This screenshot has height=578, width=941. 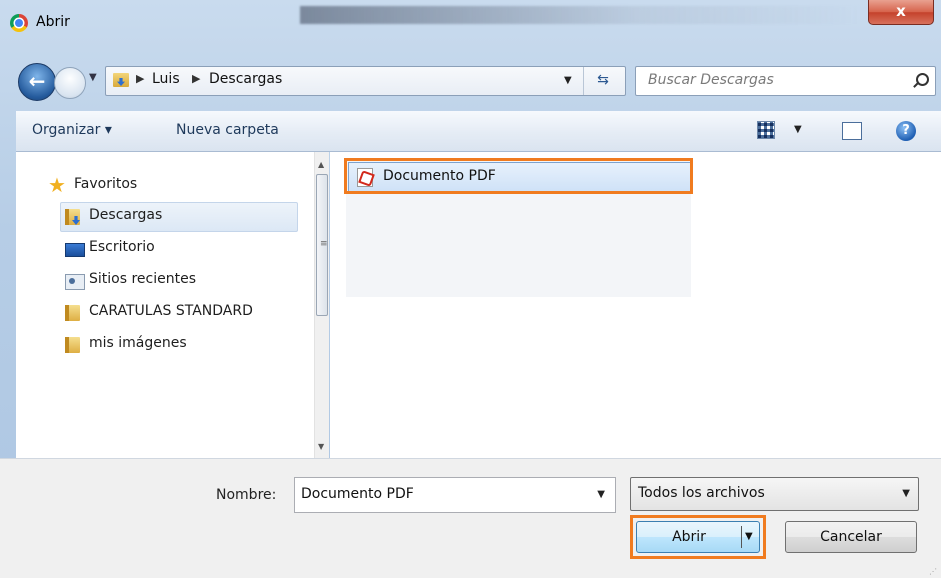 I want to click on nav-item-sitios-recientes: Sitios recientes, so click(x=179, y=281).